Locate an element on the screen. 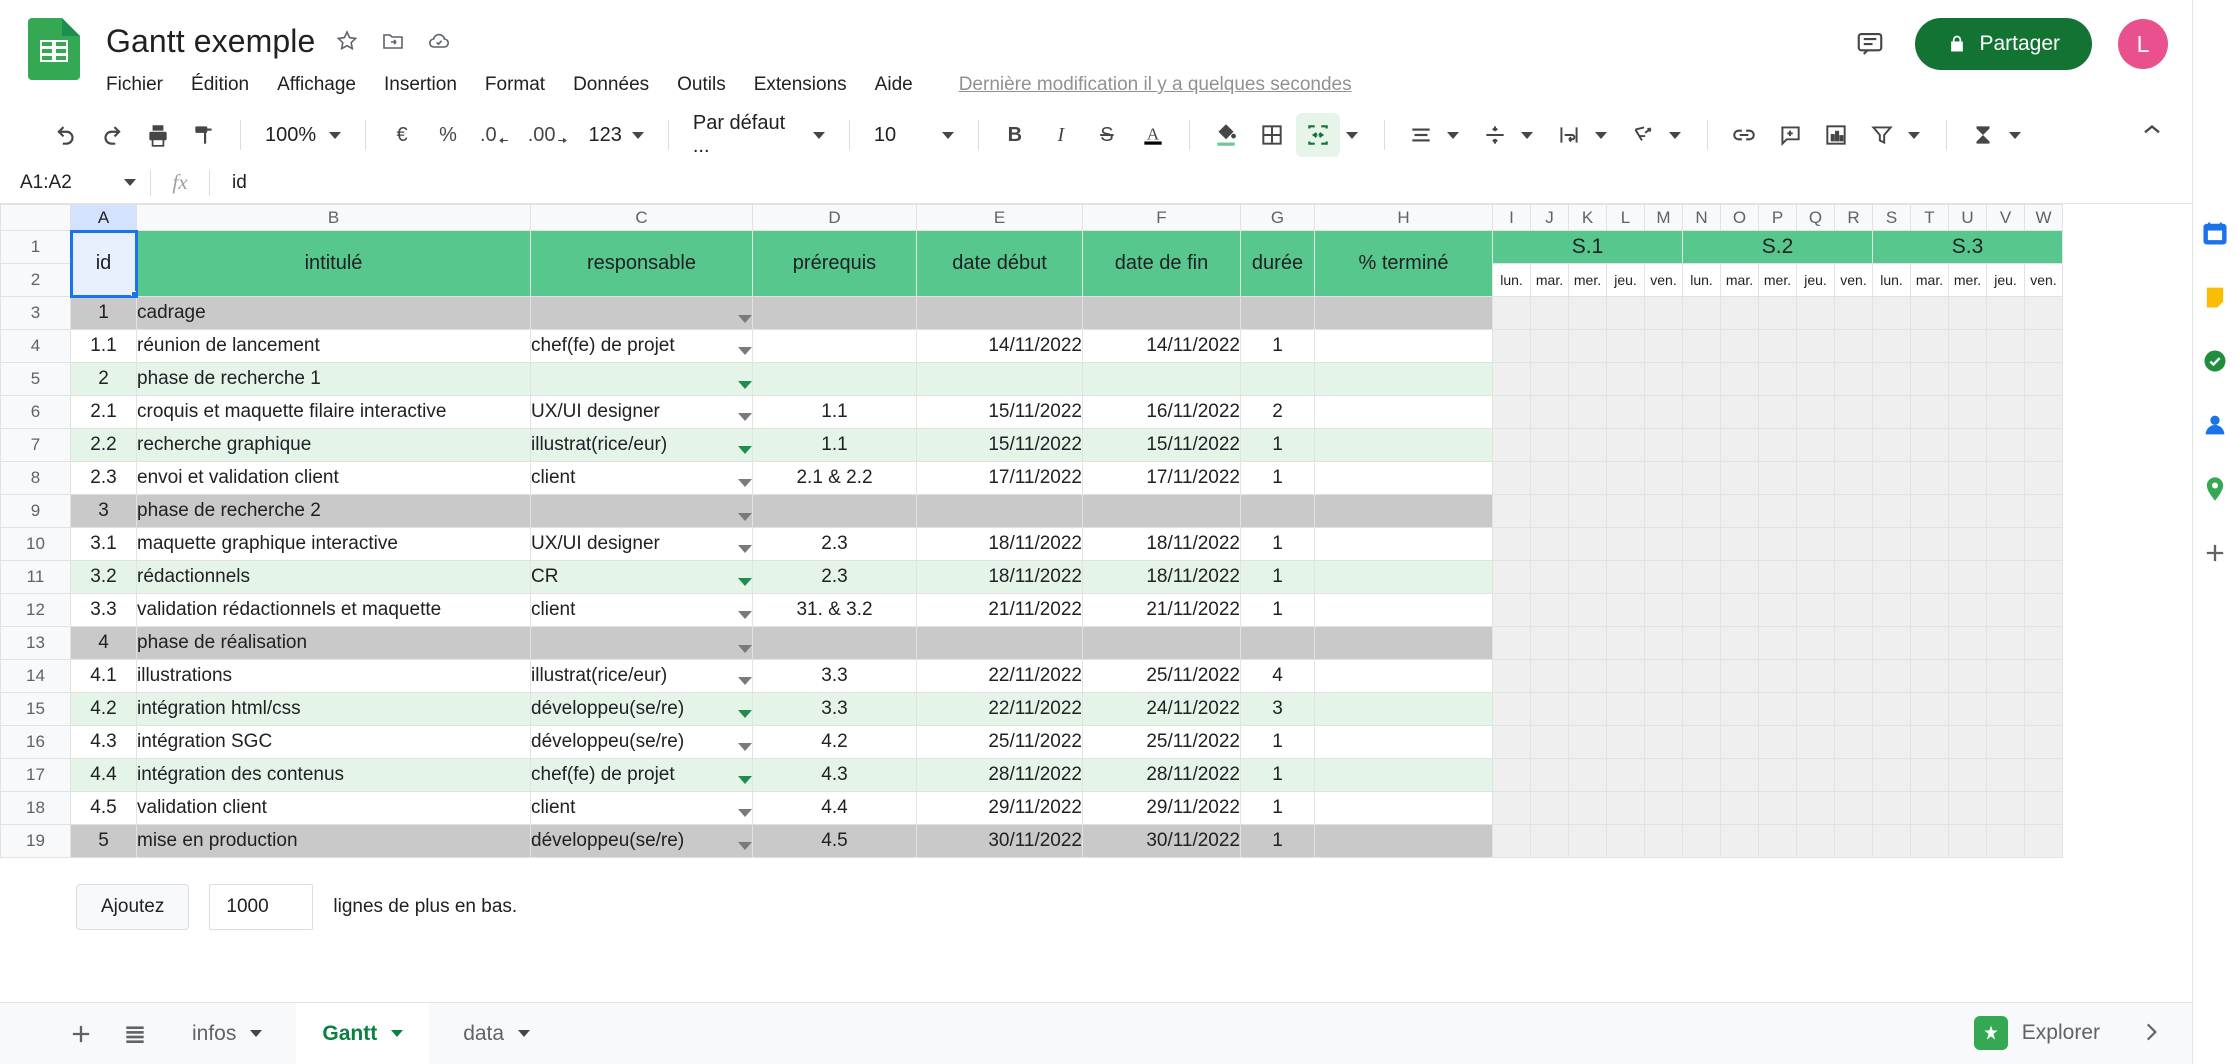 Image resolution: width=2237 pixels, height=1064 pixels. menu-item-format: Format is located at coordinates (515, 85).